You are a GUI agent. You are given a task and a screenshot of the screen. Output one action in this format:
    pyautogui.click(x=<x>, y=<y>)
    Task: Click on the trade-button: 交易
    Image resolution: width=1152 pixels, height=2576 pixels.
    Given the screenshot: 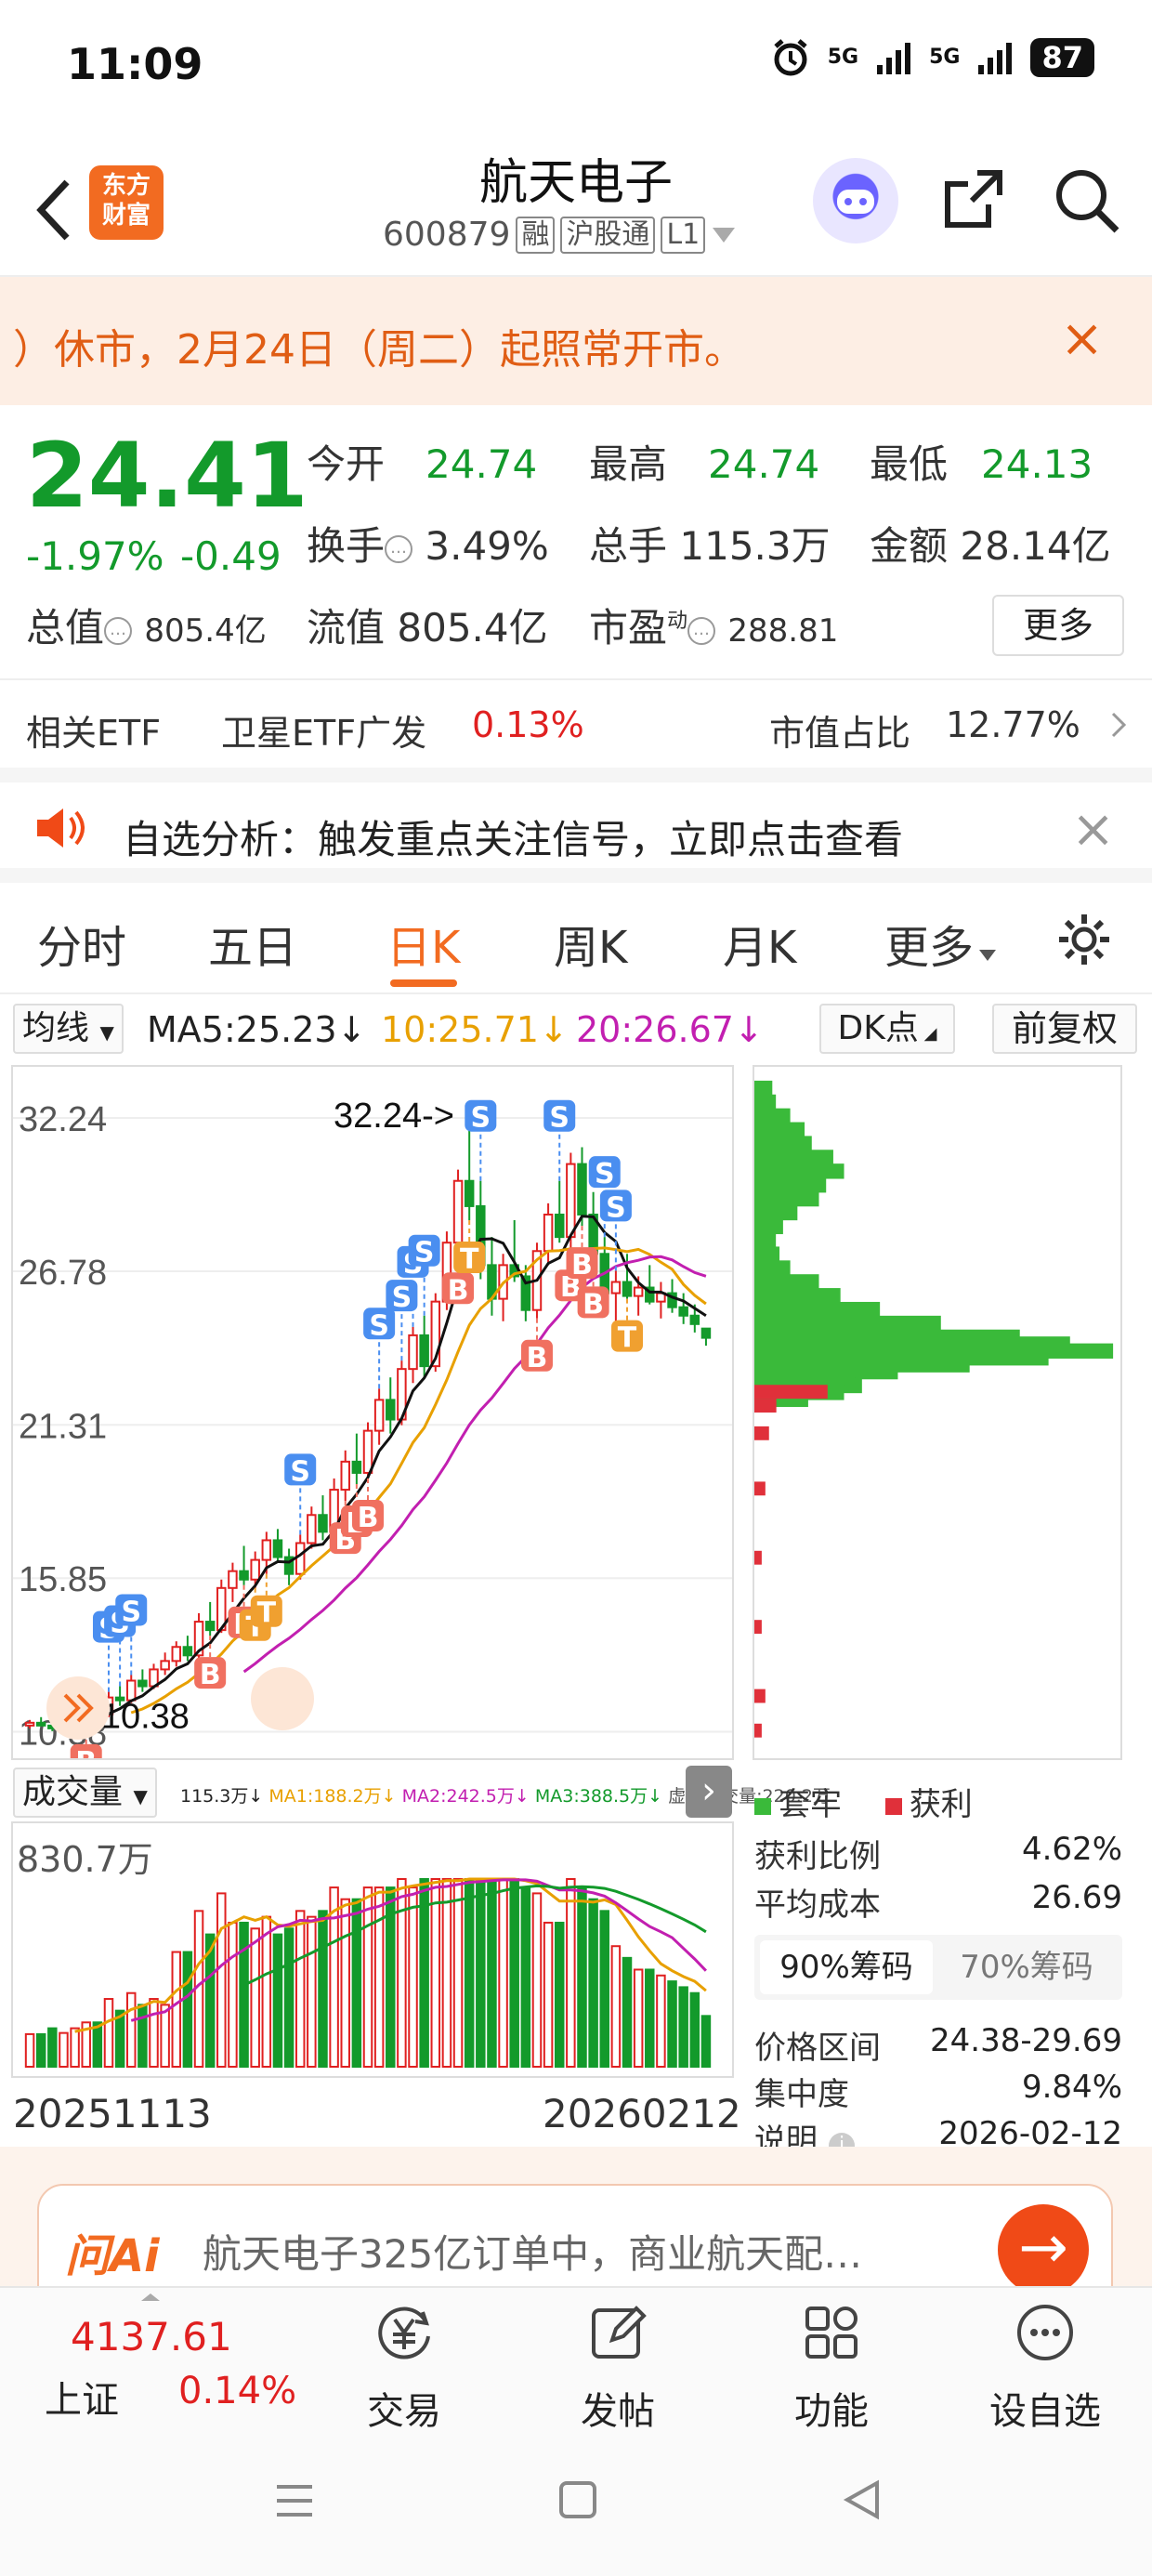 What is the action you would take?
    pyautogui.click(x=404, y=2367)
    